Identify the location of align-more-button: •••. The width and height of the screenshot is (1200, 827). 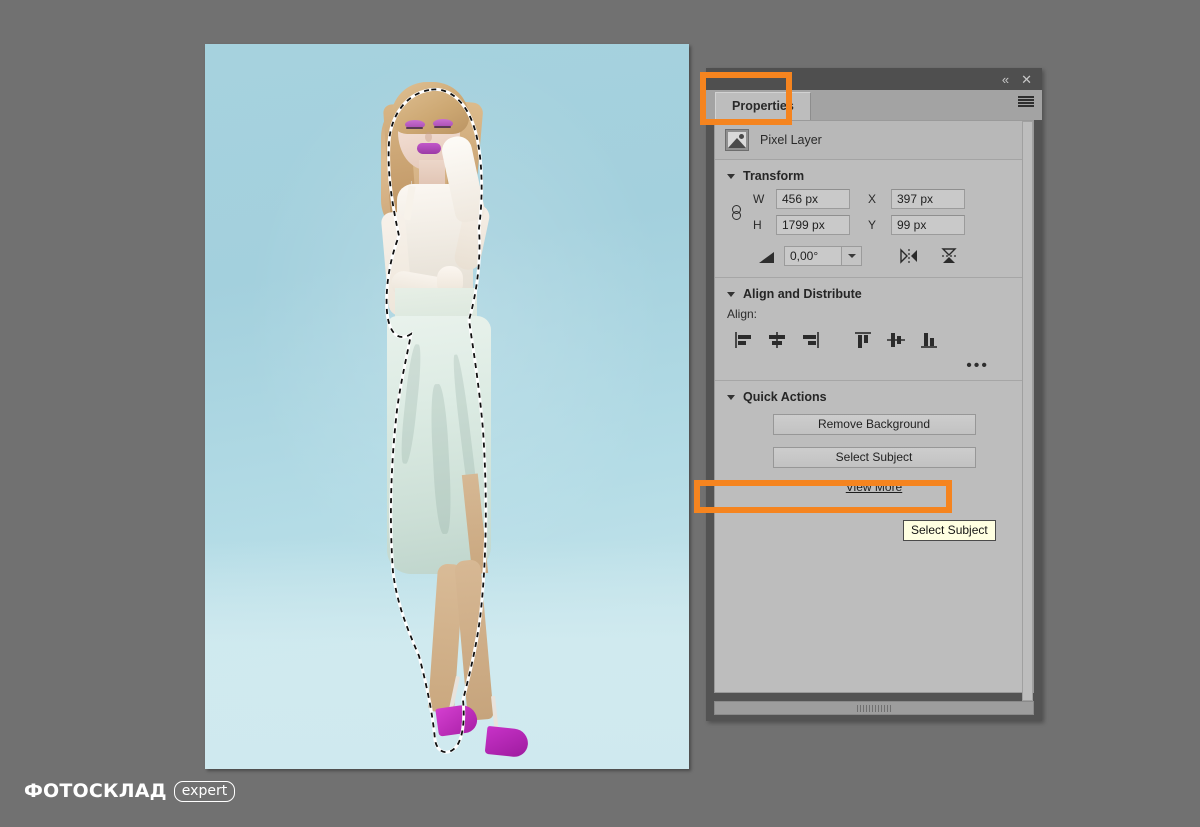
(874, 363).